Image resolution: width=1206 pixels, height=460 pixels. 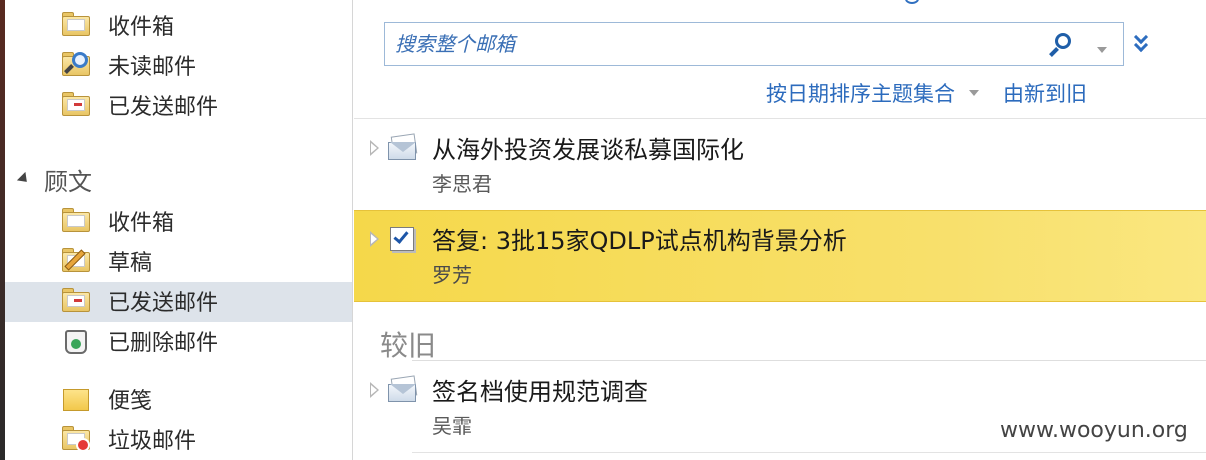 I want to click on section-header-older: 较旧, so click(x=408, y=345).